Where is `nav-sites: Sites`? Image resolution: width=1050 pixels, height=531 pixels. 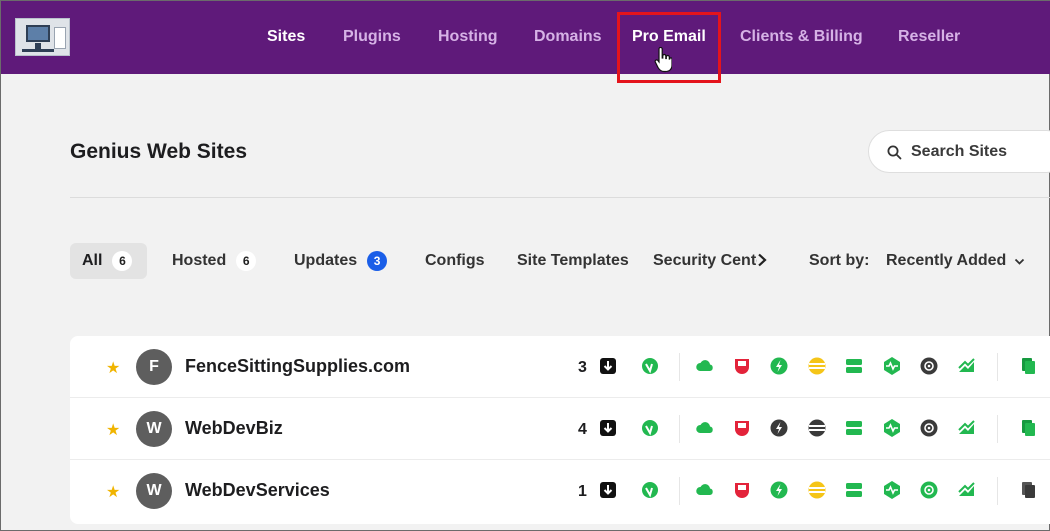 nav-sites: Sites is located at coordinates (286, 37).